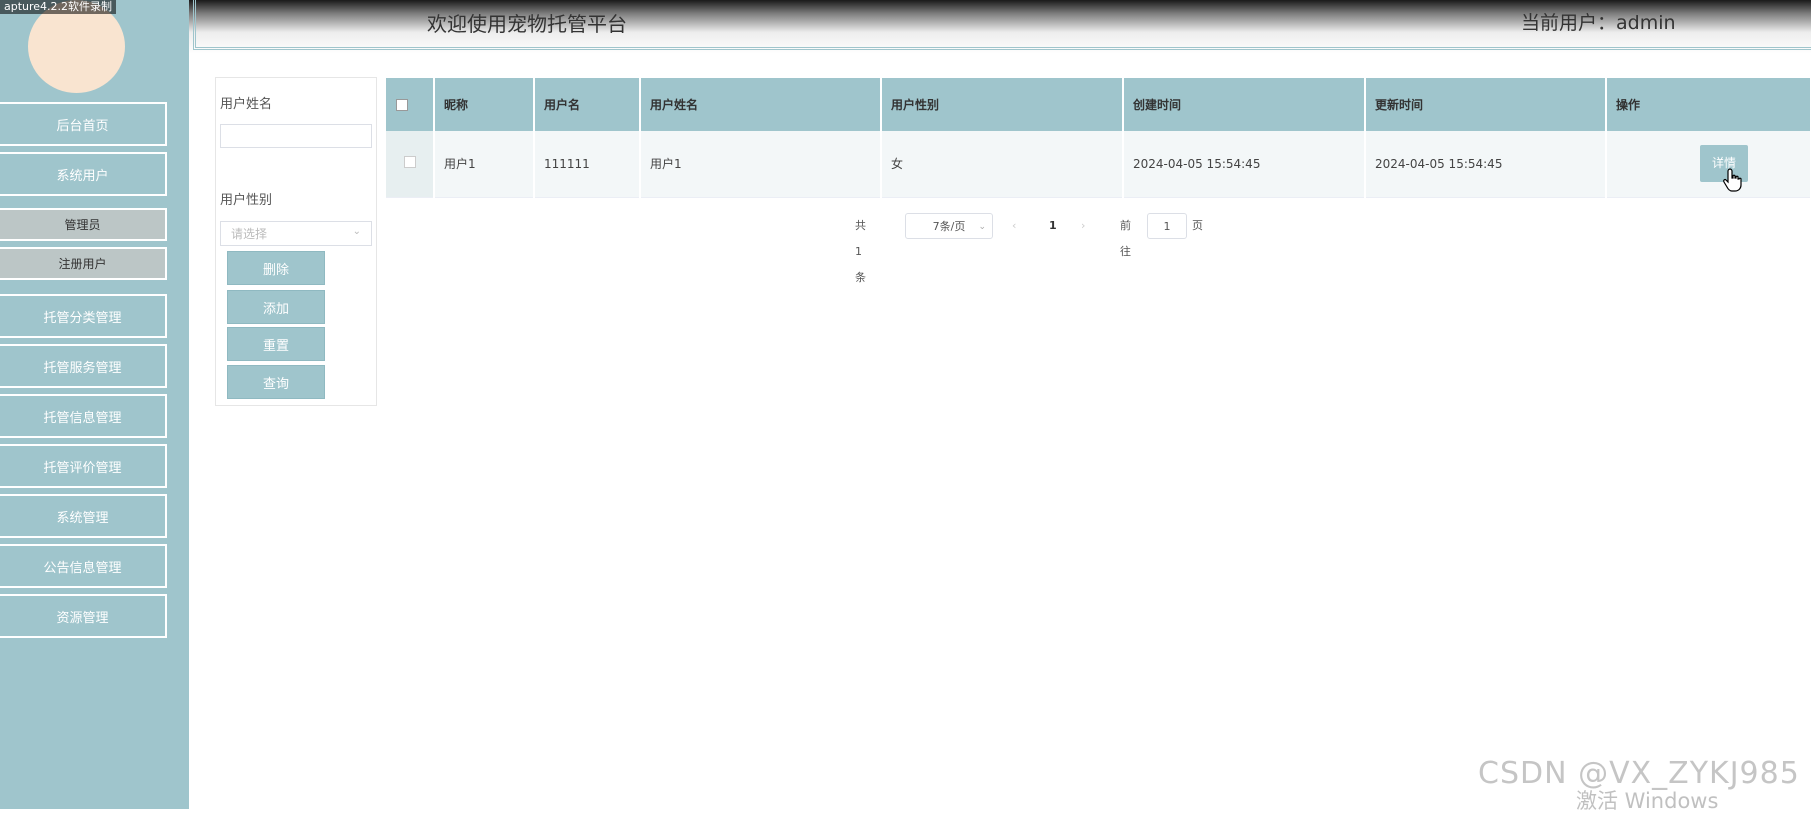 The height and width of the screenshot is (815, 1811). What do you see at coordinates (410, 104) in the screenshot?
I see `select-all-cell` at bounding box center [410, 104].